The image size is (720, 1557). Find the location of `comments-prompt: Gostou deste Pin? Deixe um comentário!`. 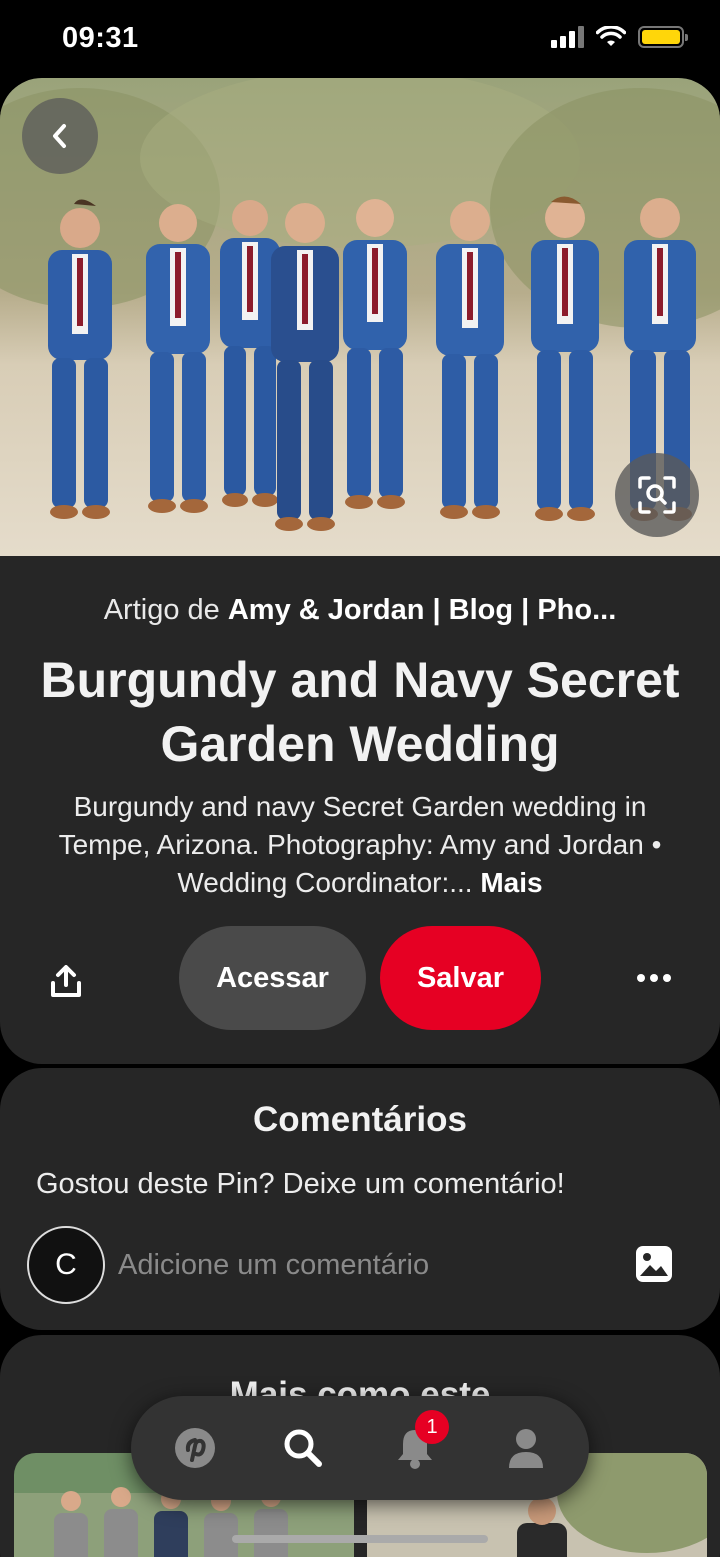

comments-prompt: Gostou deste Pin? Deixe um comentário! is located at coordinates (300, 1184).